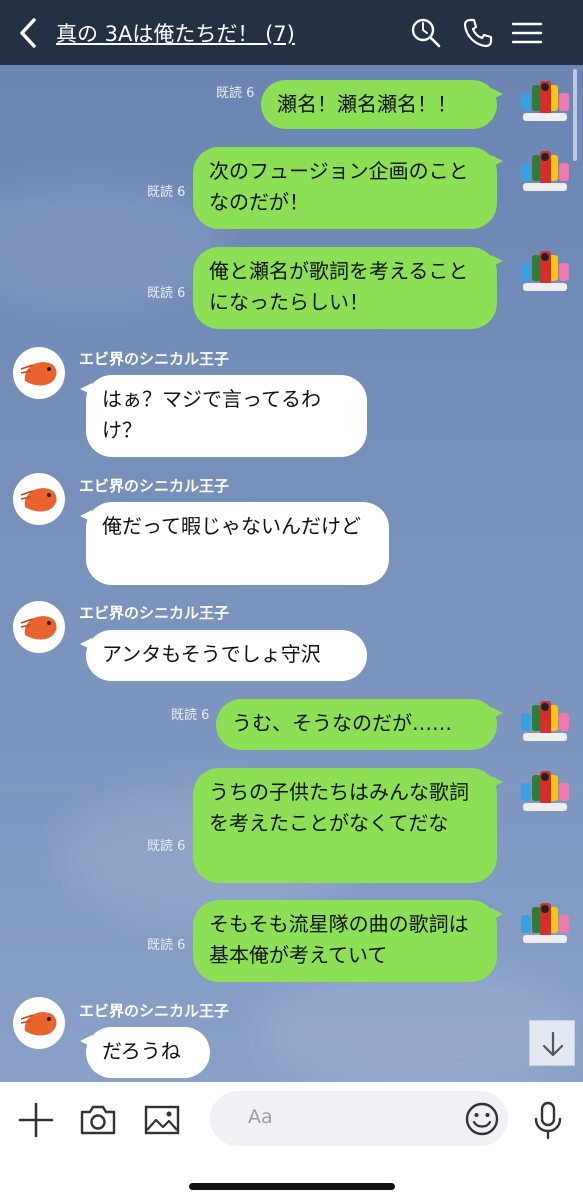 The width and height of the screenshot is (583, 1200). I want to click on voice-button, so click(548, 1120).